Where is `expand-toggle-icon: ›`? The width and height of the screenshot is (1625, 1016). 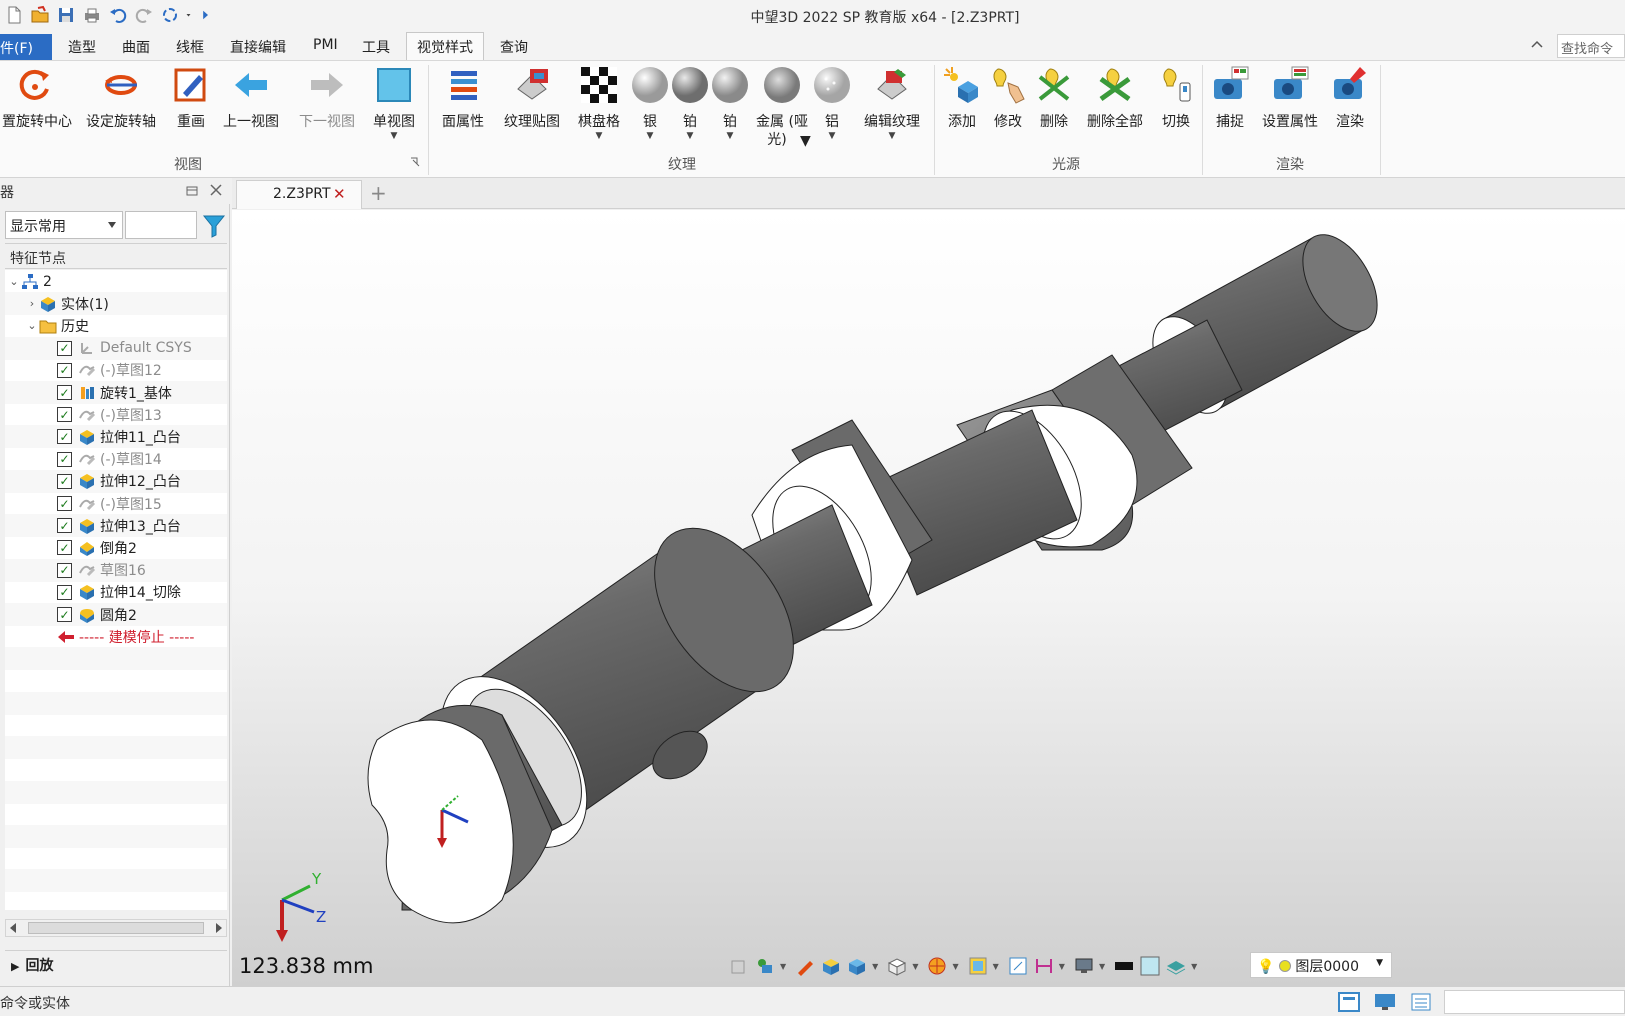
expand-toggle-icon: › is located at coordinates (32, 303).